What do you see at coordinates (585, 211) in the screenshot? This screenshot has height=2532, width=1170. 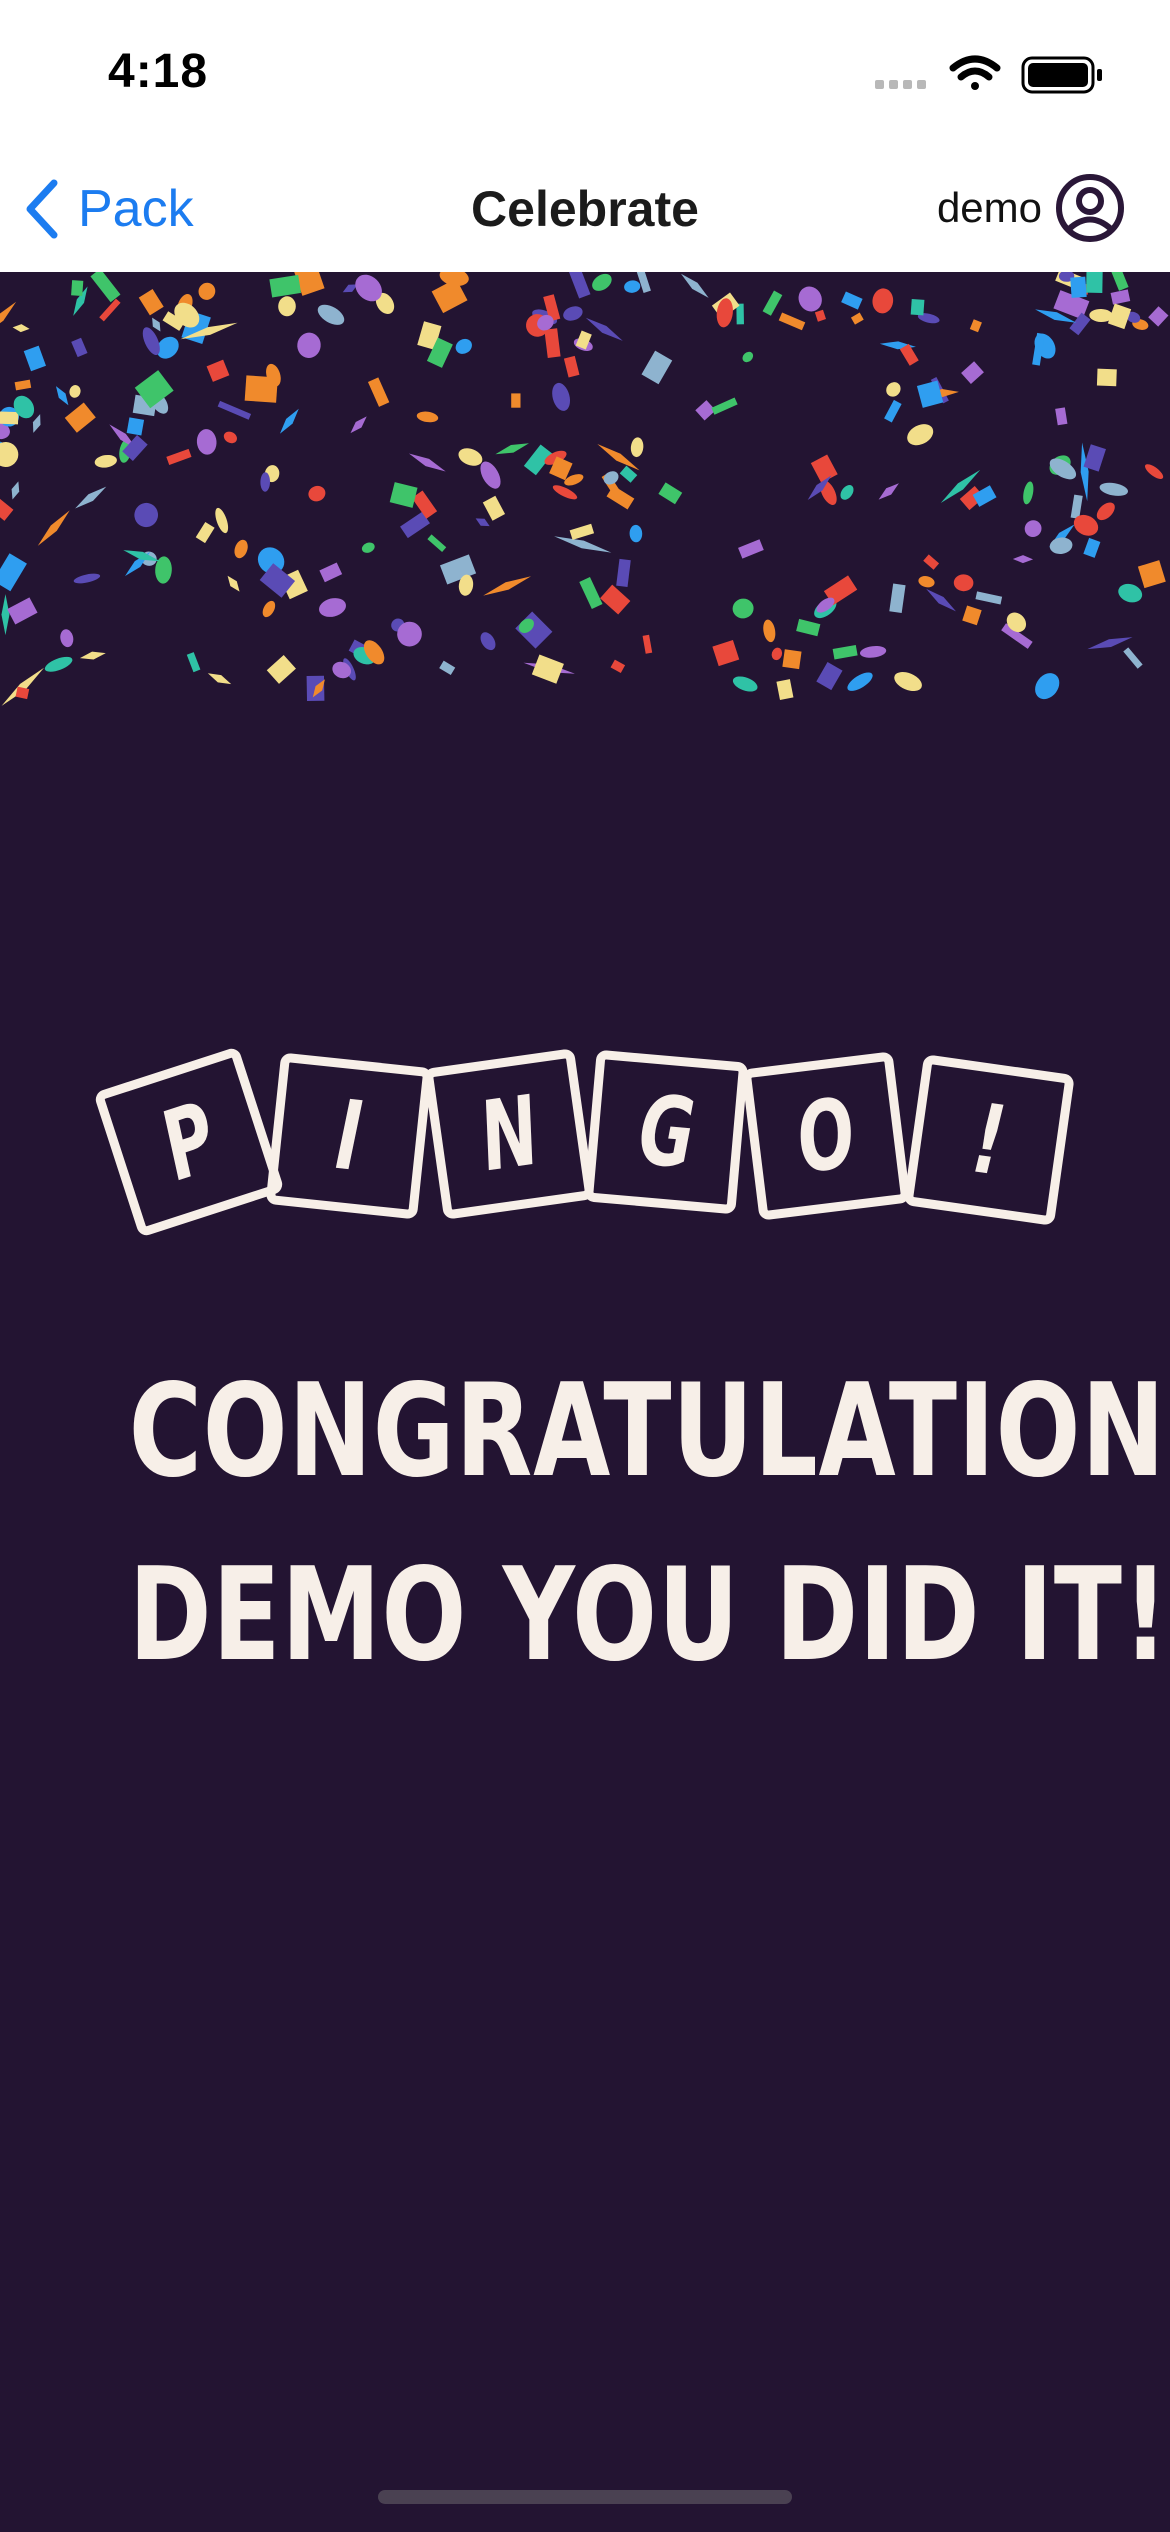 I see `nav-bar: Pack Celebrate demo` at bounding box center [585, 211].